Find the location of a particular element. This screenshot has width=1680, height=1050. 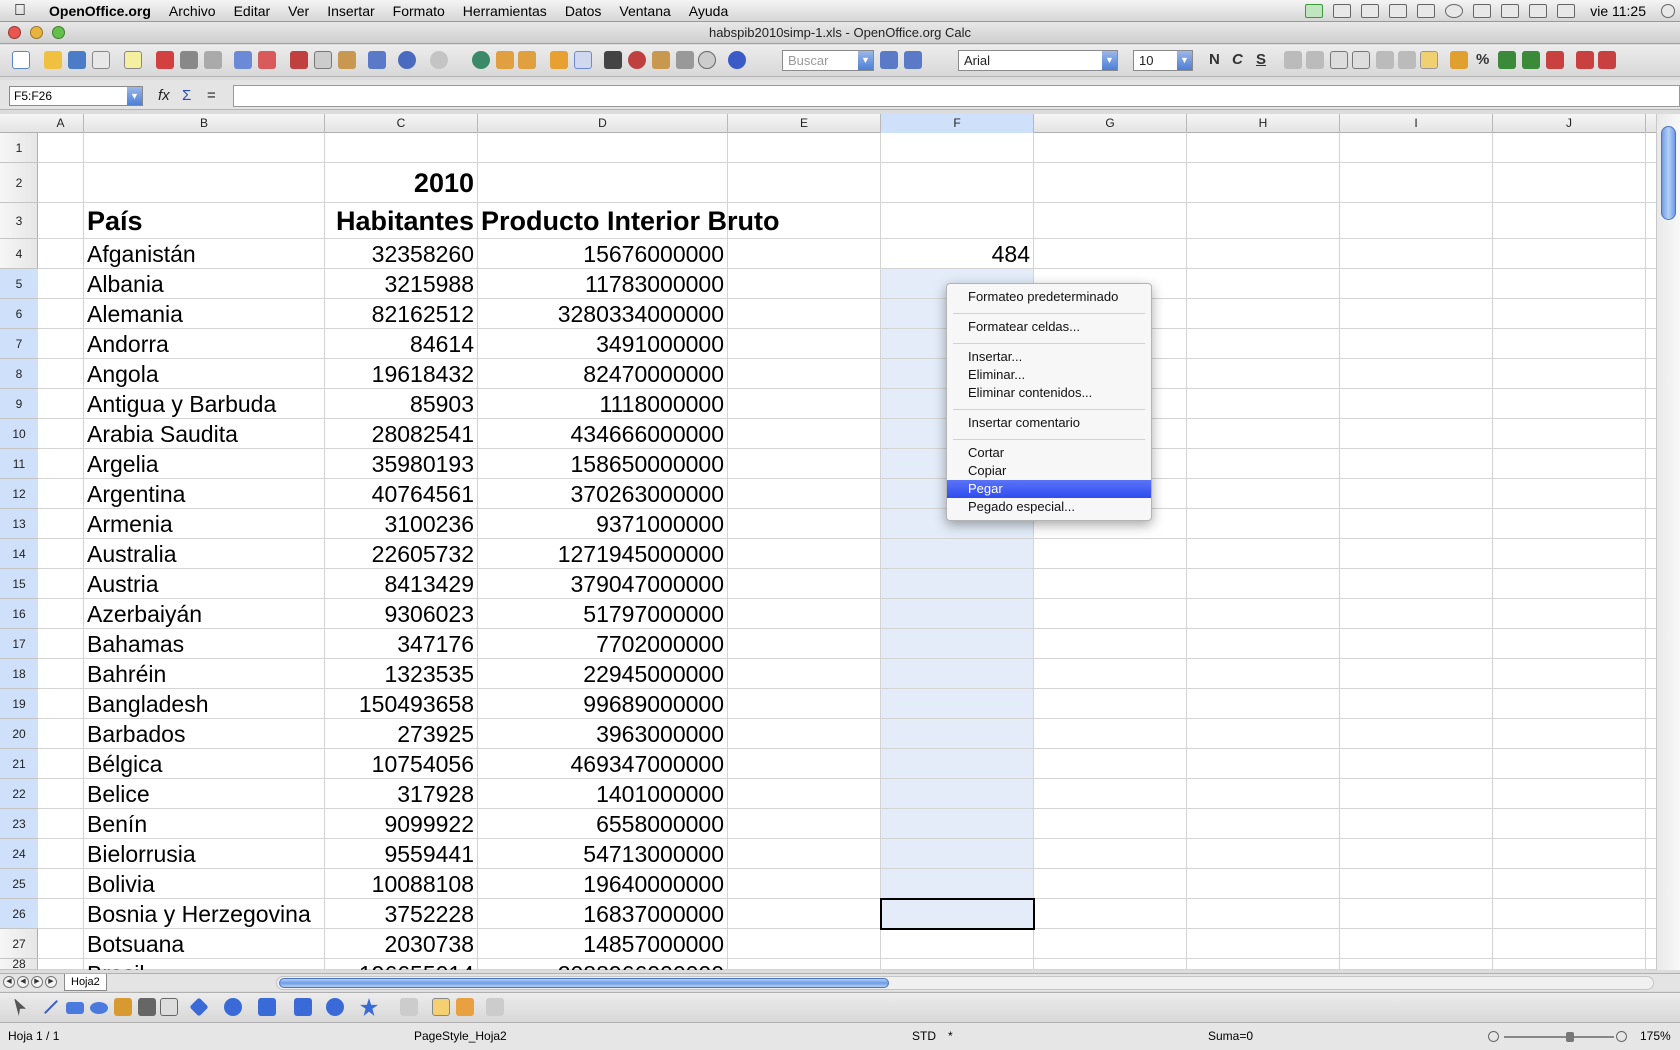

row-header-26: 26 is located at coordinates (19, 914).